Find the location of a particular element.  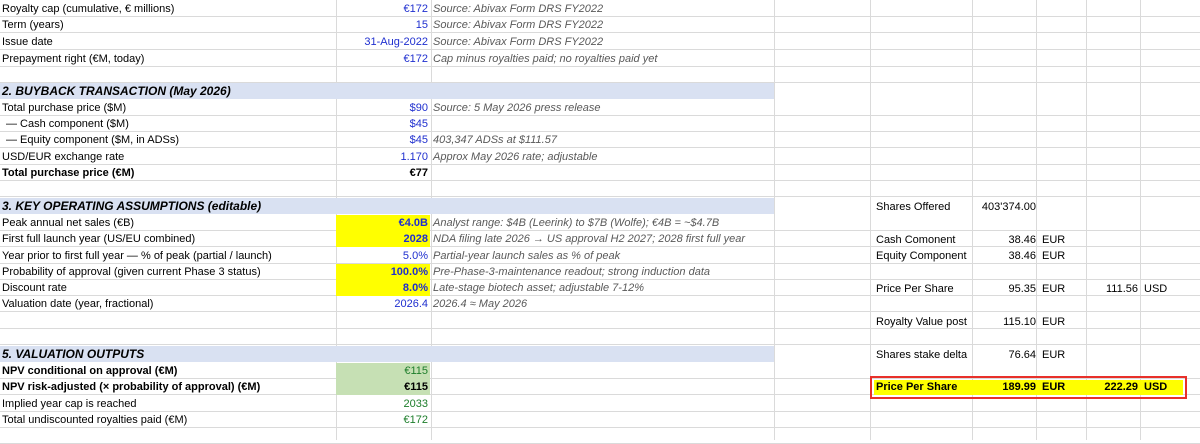

row-label: Implied year cap is reached is located at coordinates (69, 404).